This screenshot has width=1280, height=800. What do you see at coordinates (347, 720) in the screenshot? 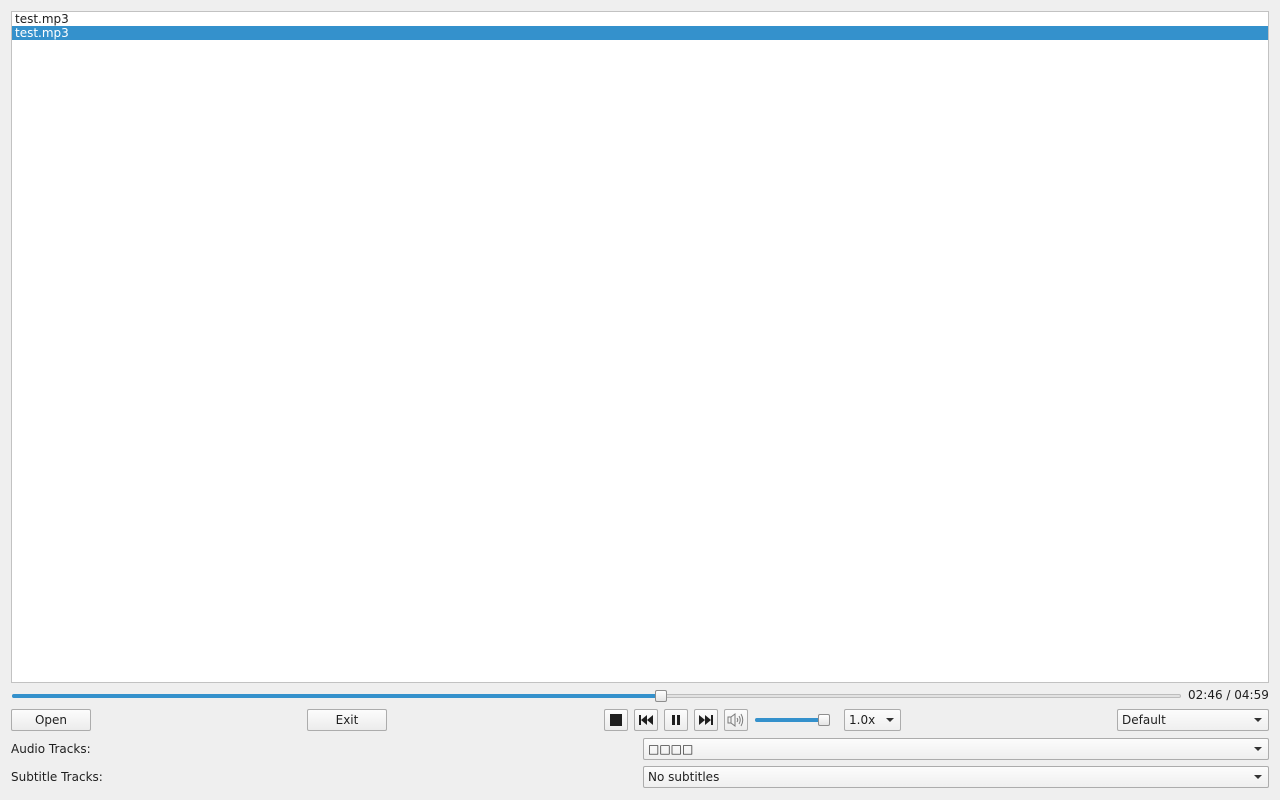
I see `exit-button: Exit` at bounding box center [347, 720].